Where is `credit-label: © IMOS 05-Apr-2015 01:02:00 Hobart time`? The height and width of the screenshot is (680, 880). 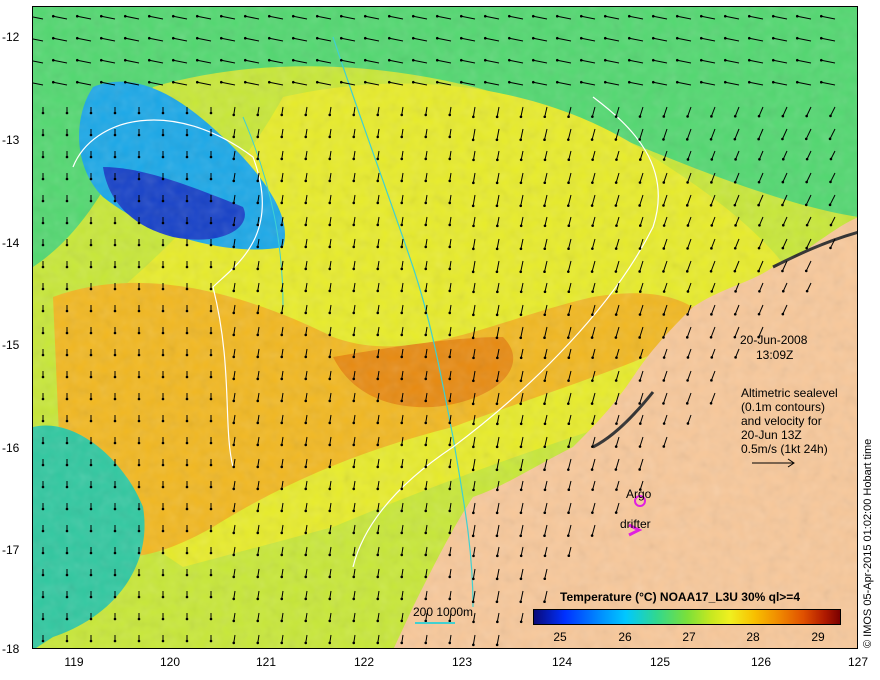 credit-label: © IMOS 05-Apr-2015 01:02:00 Hobart time is located at coordinates (868, 543).